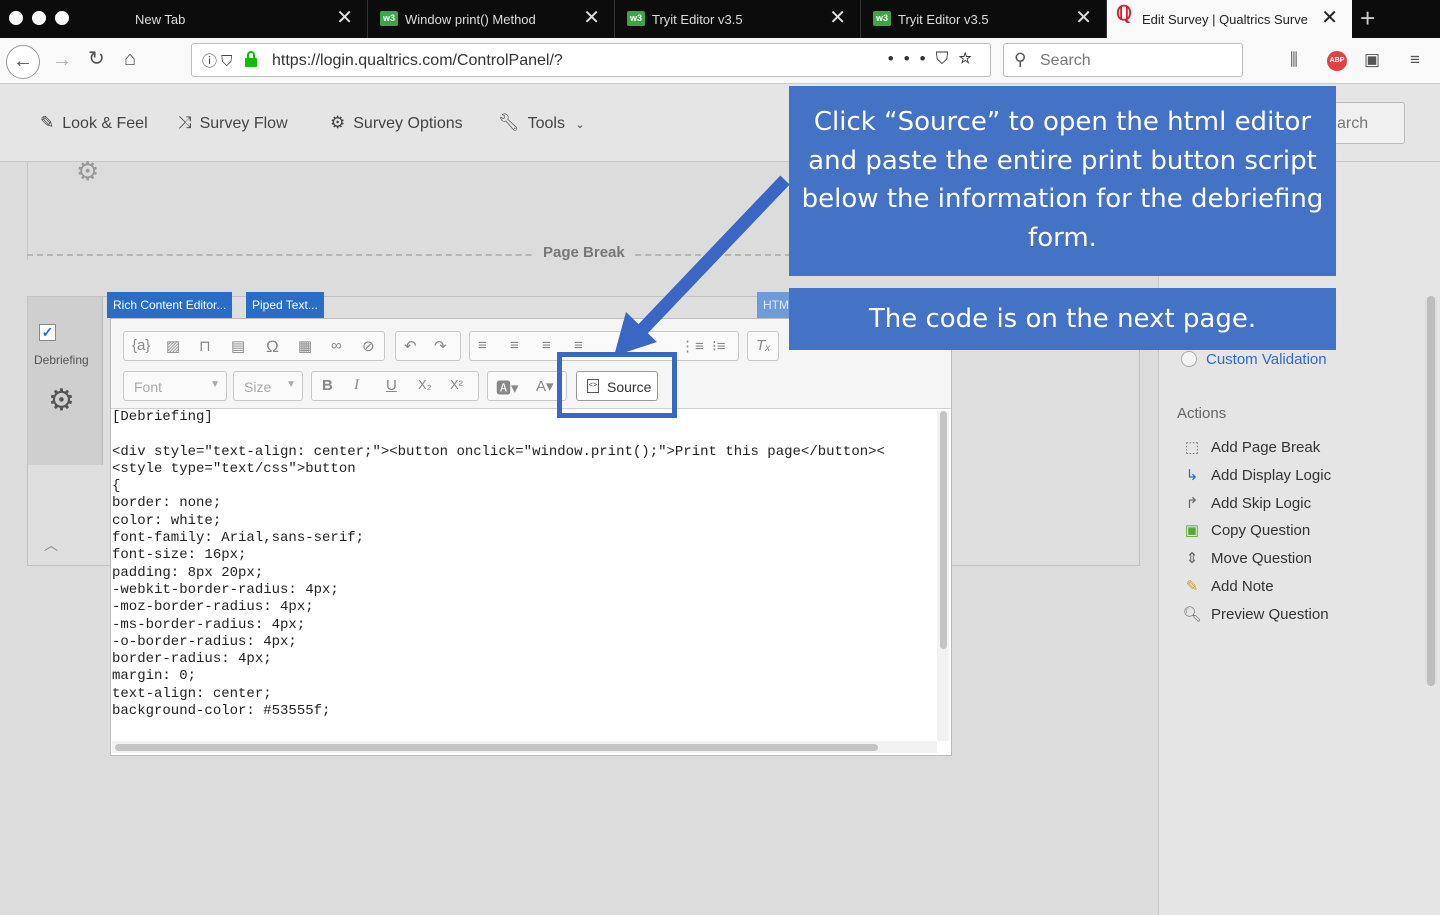  I want to click on page-actions-icons: •••⛉☆, so click(935, 59).